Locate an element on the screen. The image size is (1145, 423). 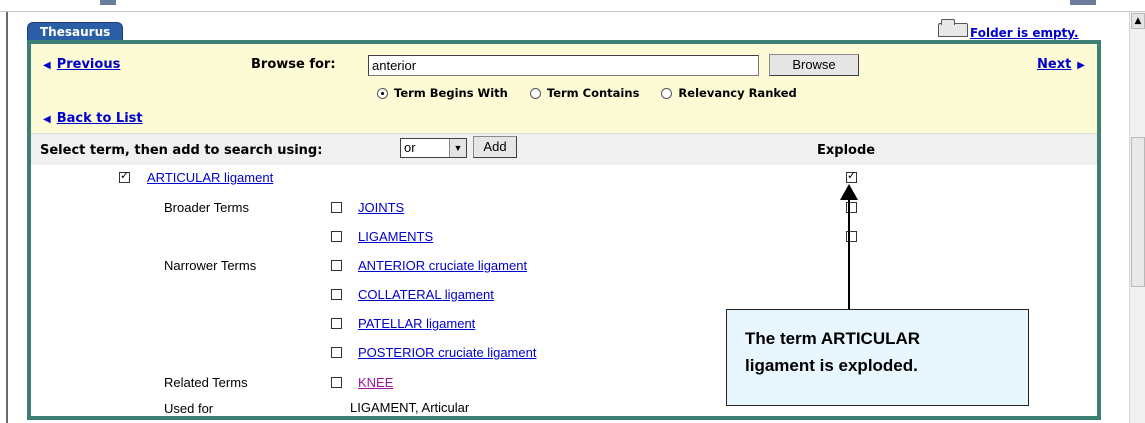
scroll-up-icon: ▲ is located at coordinates (1138, 21).